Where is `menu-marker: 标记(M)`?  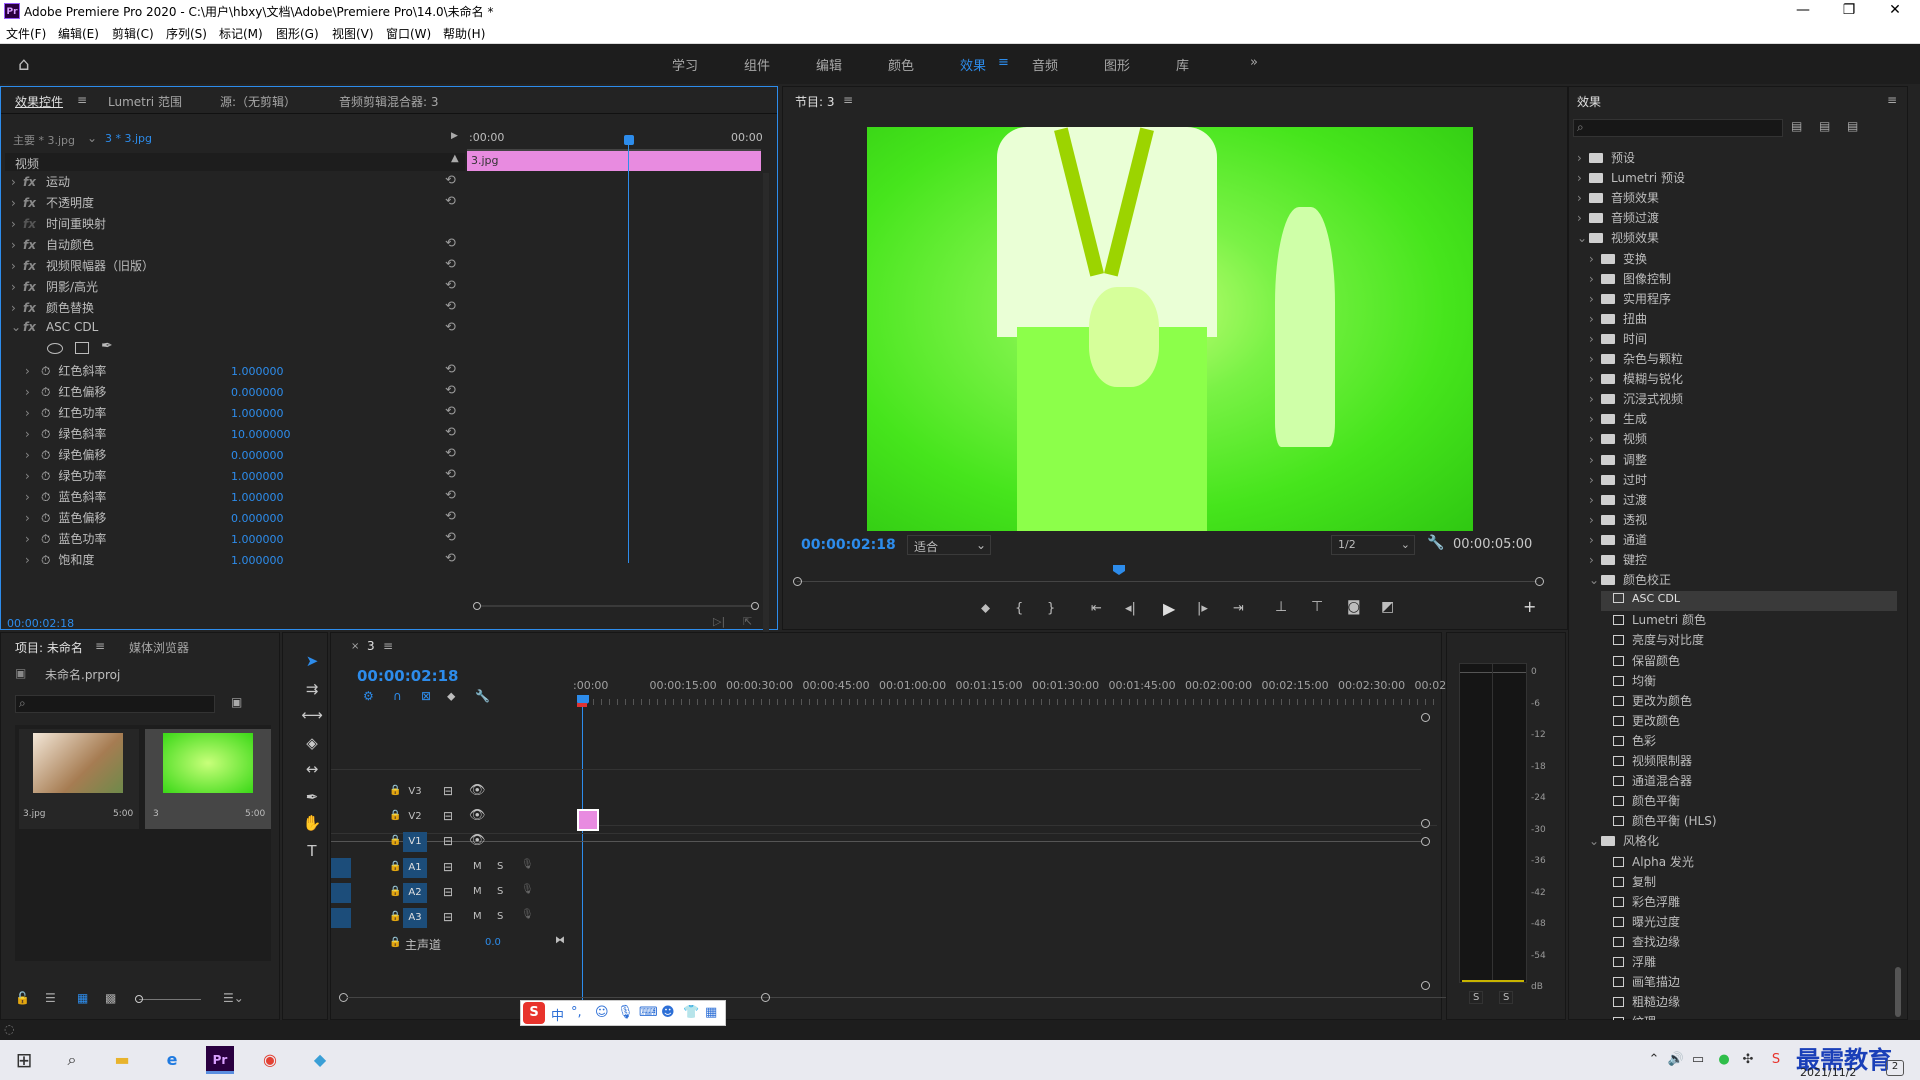 menu-marker: 标记(M) is located at coordinates (241, 33).